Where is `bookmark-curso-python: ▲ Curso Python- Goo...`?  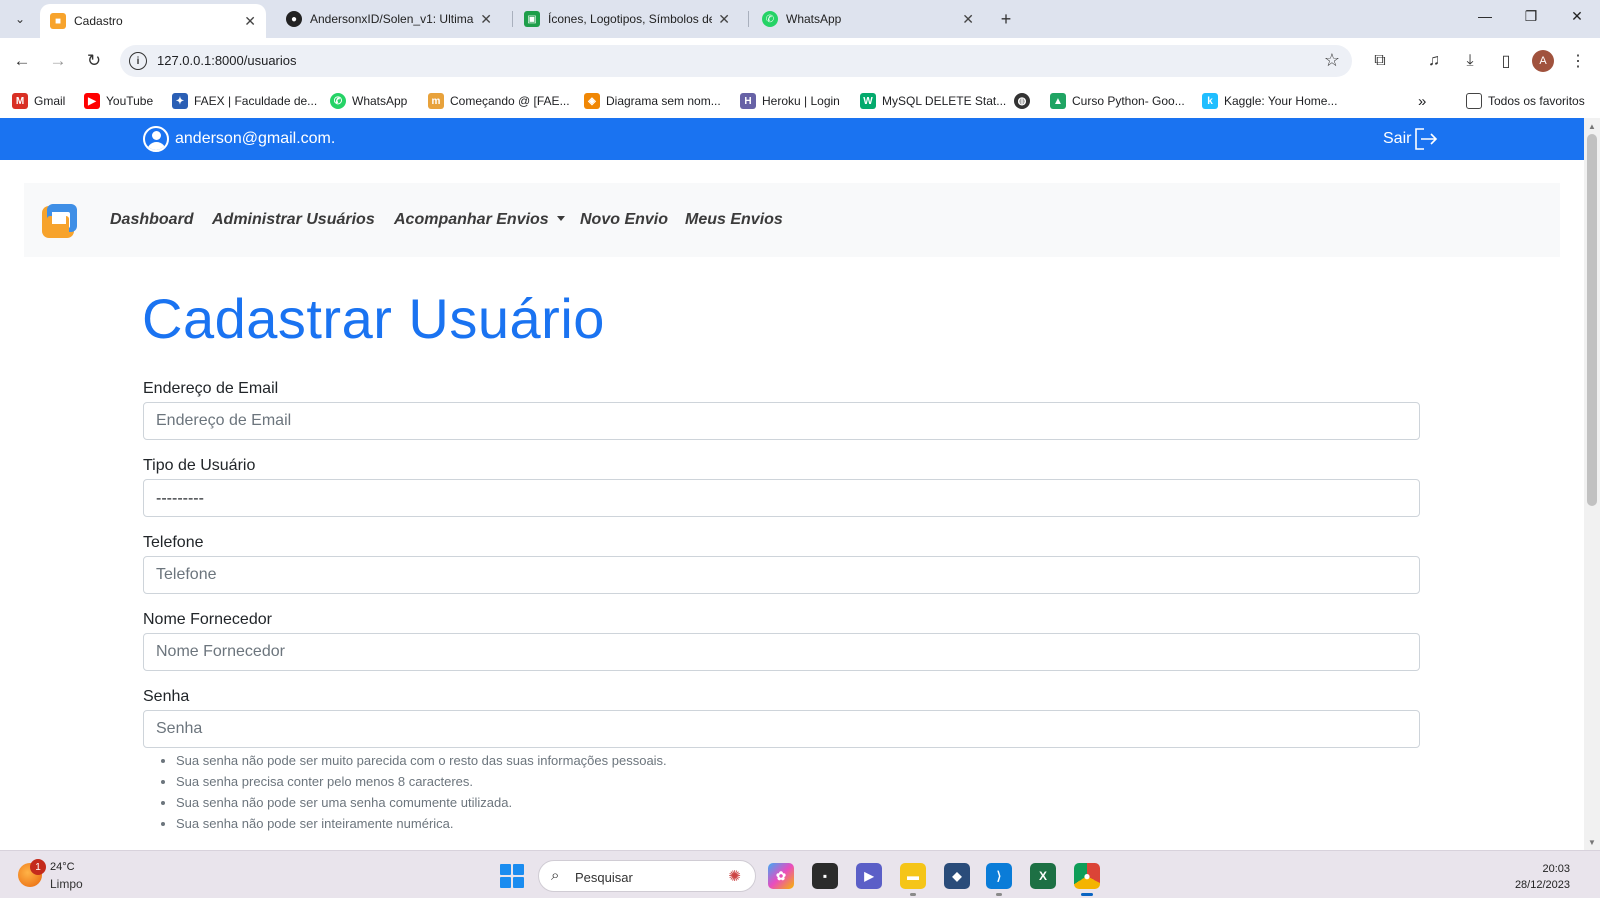 bookmark-curso-python: ▲ Curso Python- Goo... is located at coordinates (1117, 101).